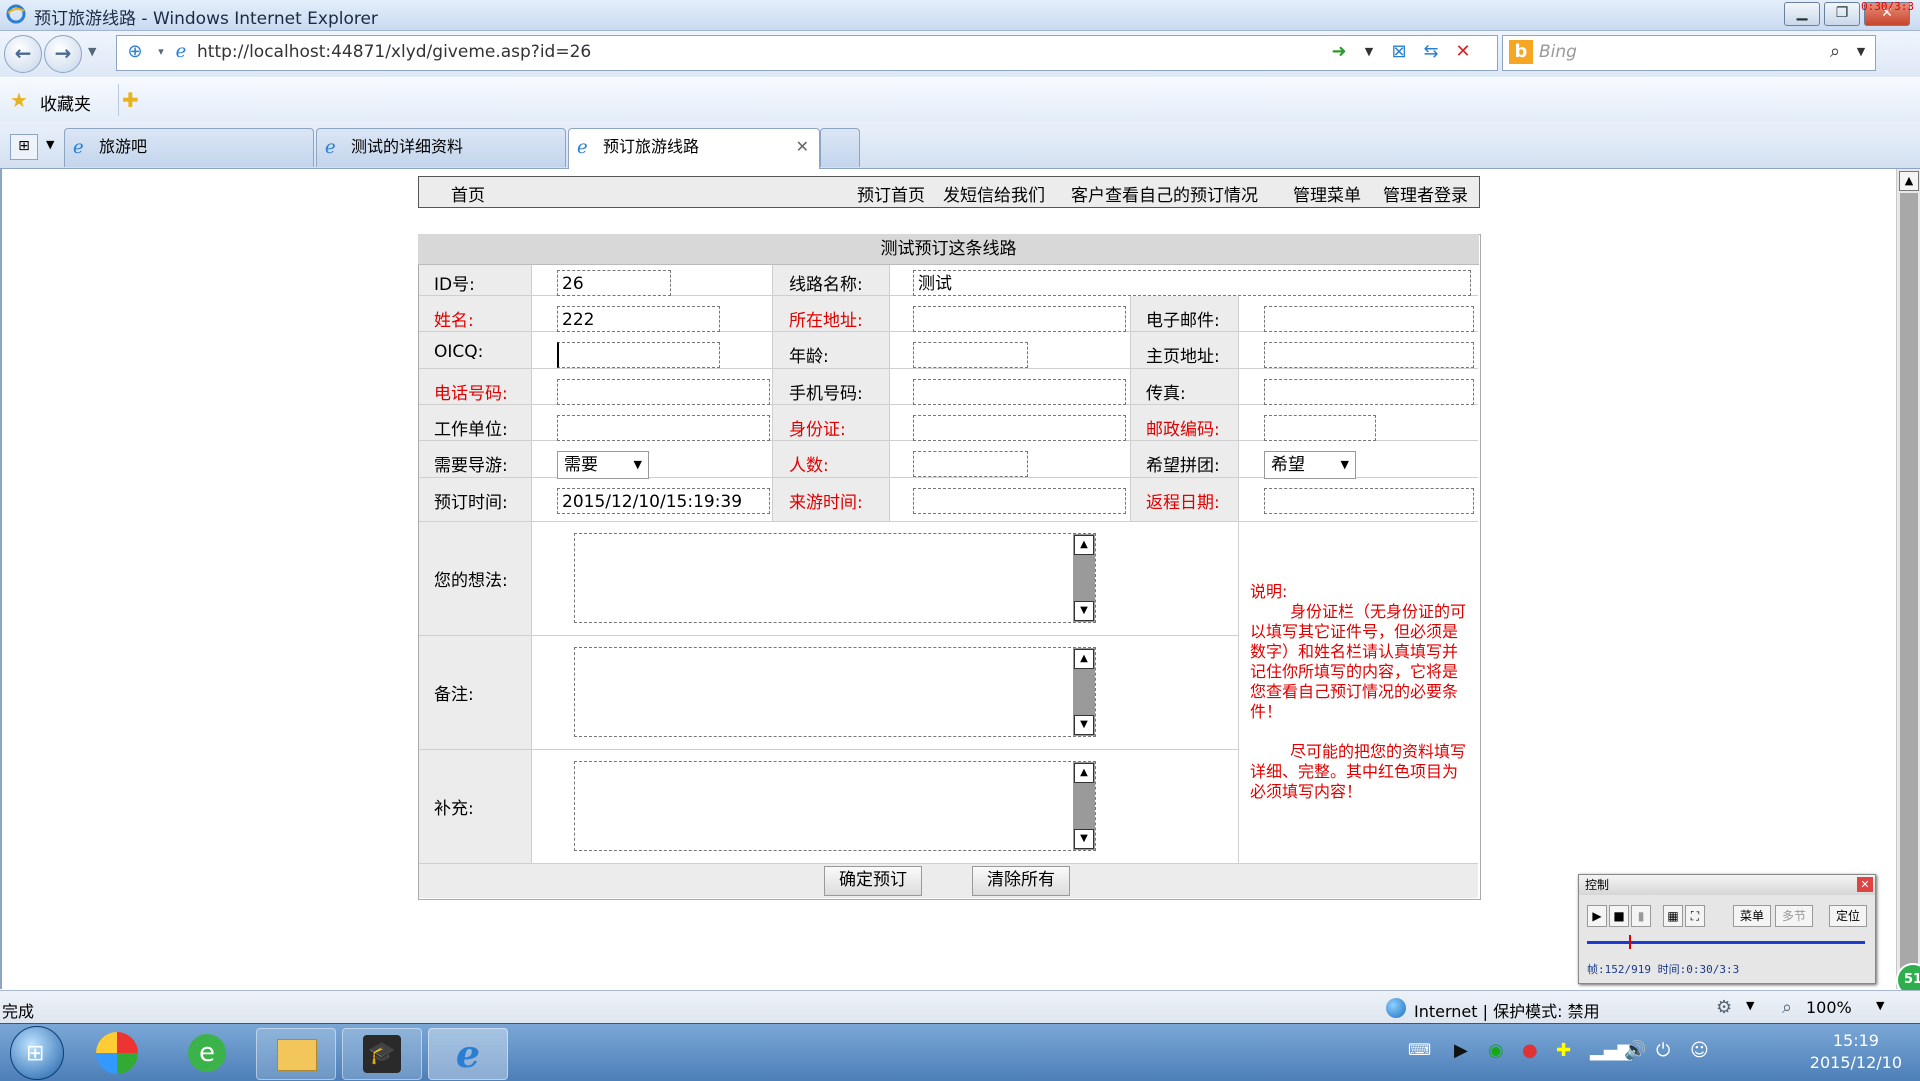  Describe the element at coordinates (1327, 193) in the screenshot. I see `nav-admin-menu-link: 管理菜单` at that location.